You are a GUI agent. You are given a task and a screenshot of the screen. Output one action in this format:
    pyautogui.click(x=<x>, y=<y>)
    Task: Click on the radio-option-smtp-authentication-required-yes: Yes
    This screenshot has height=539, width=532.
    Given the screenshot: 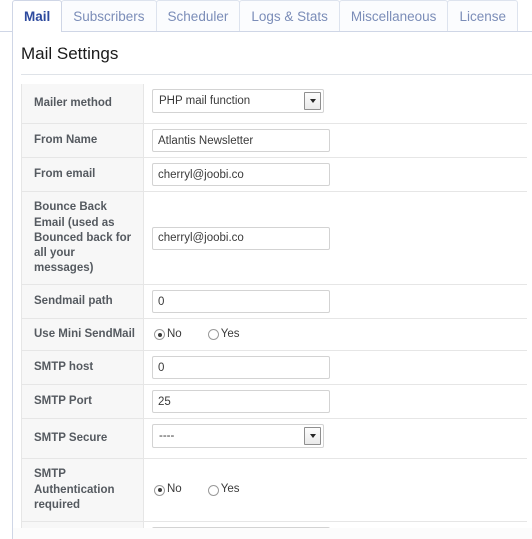 What is the action you would take?
    pyautogui.click(x=223, y=489)
    